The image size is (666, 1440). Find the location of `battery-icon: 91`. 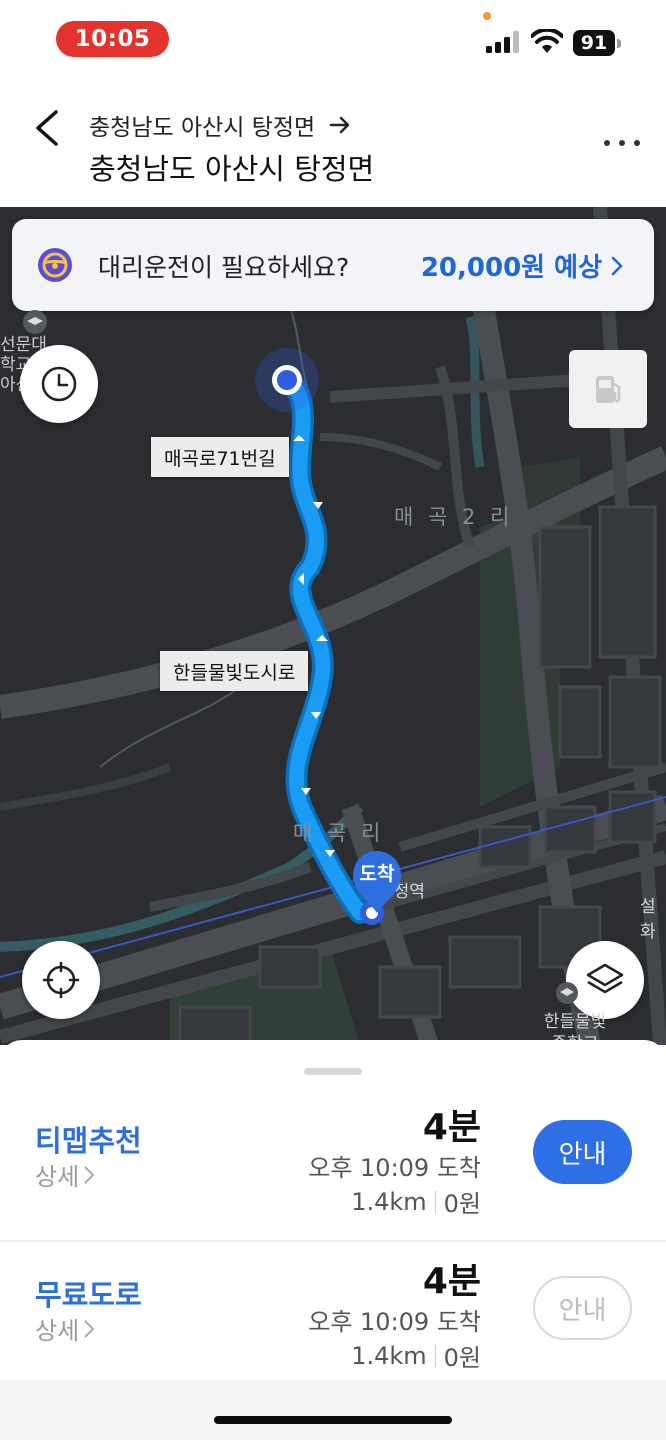

battery-icon: 91 is located at coordinates (597, 43).